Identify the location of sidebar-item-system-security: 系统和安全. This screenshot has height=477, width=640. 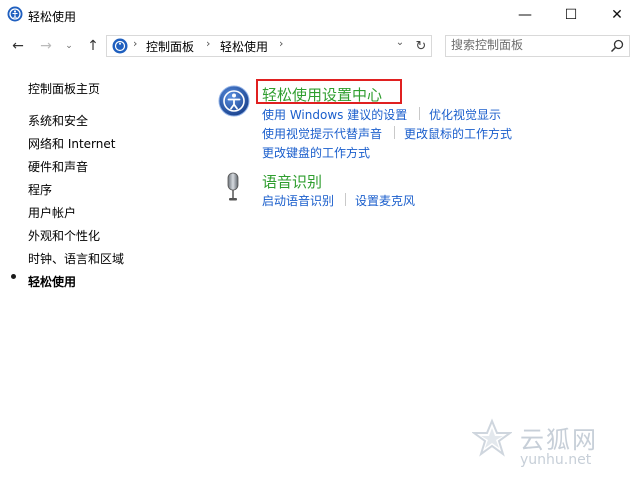
(58, 120).